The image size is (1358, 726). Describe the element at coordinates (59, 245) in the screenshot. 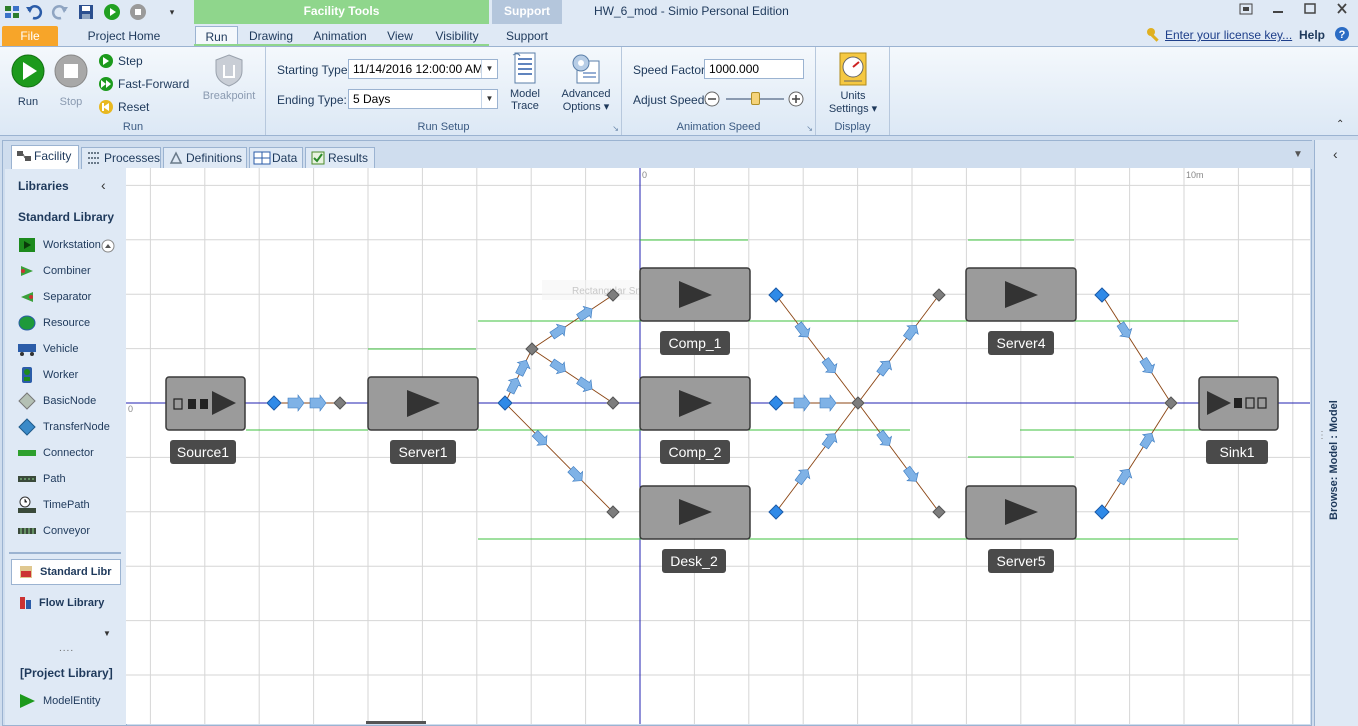

I see `library-item-workstation: Workstation` at that location.